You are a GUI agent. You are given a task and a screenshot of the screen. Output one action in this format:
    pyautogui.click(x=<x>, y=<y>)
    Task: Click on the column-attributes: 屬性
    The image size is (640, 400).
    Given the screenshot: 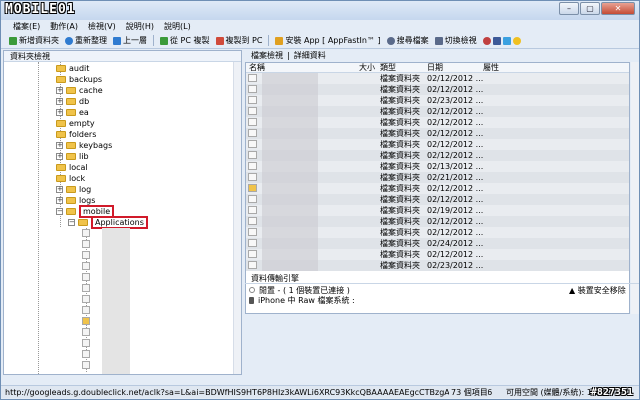 What is the action you would take?
    pyautogui.click(x=491, y=68)
    